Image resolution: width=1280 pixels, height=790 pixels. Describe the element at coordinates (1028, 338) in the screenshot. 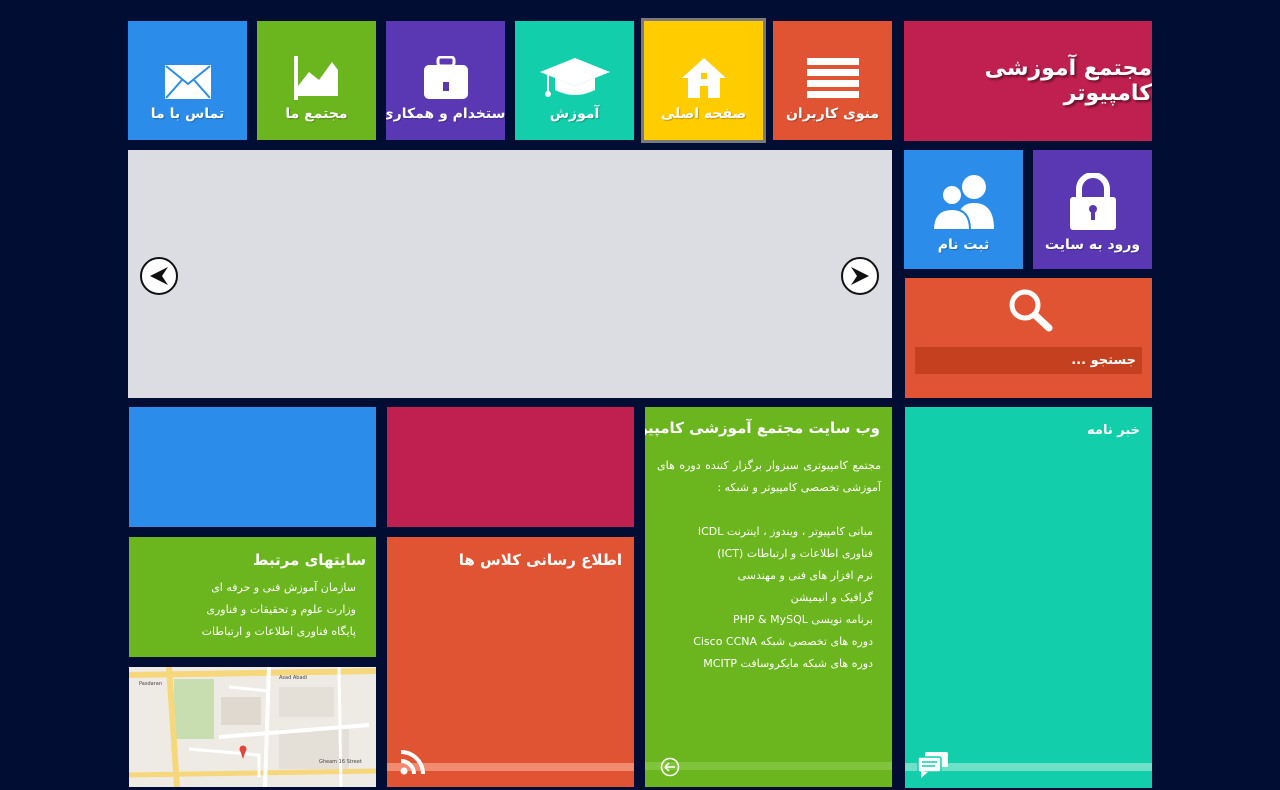

I see `search-tile` at that location.